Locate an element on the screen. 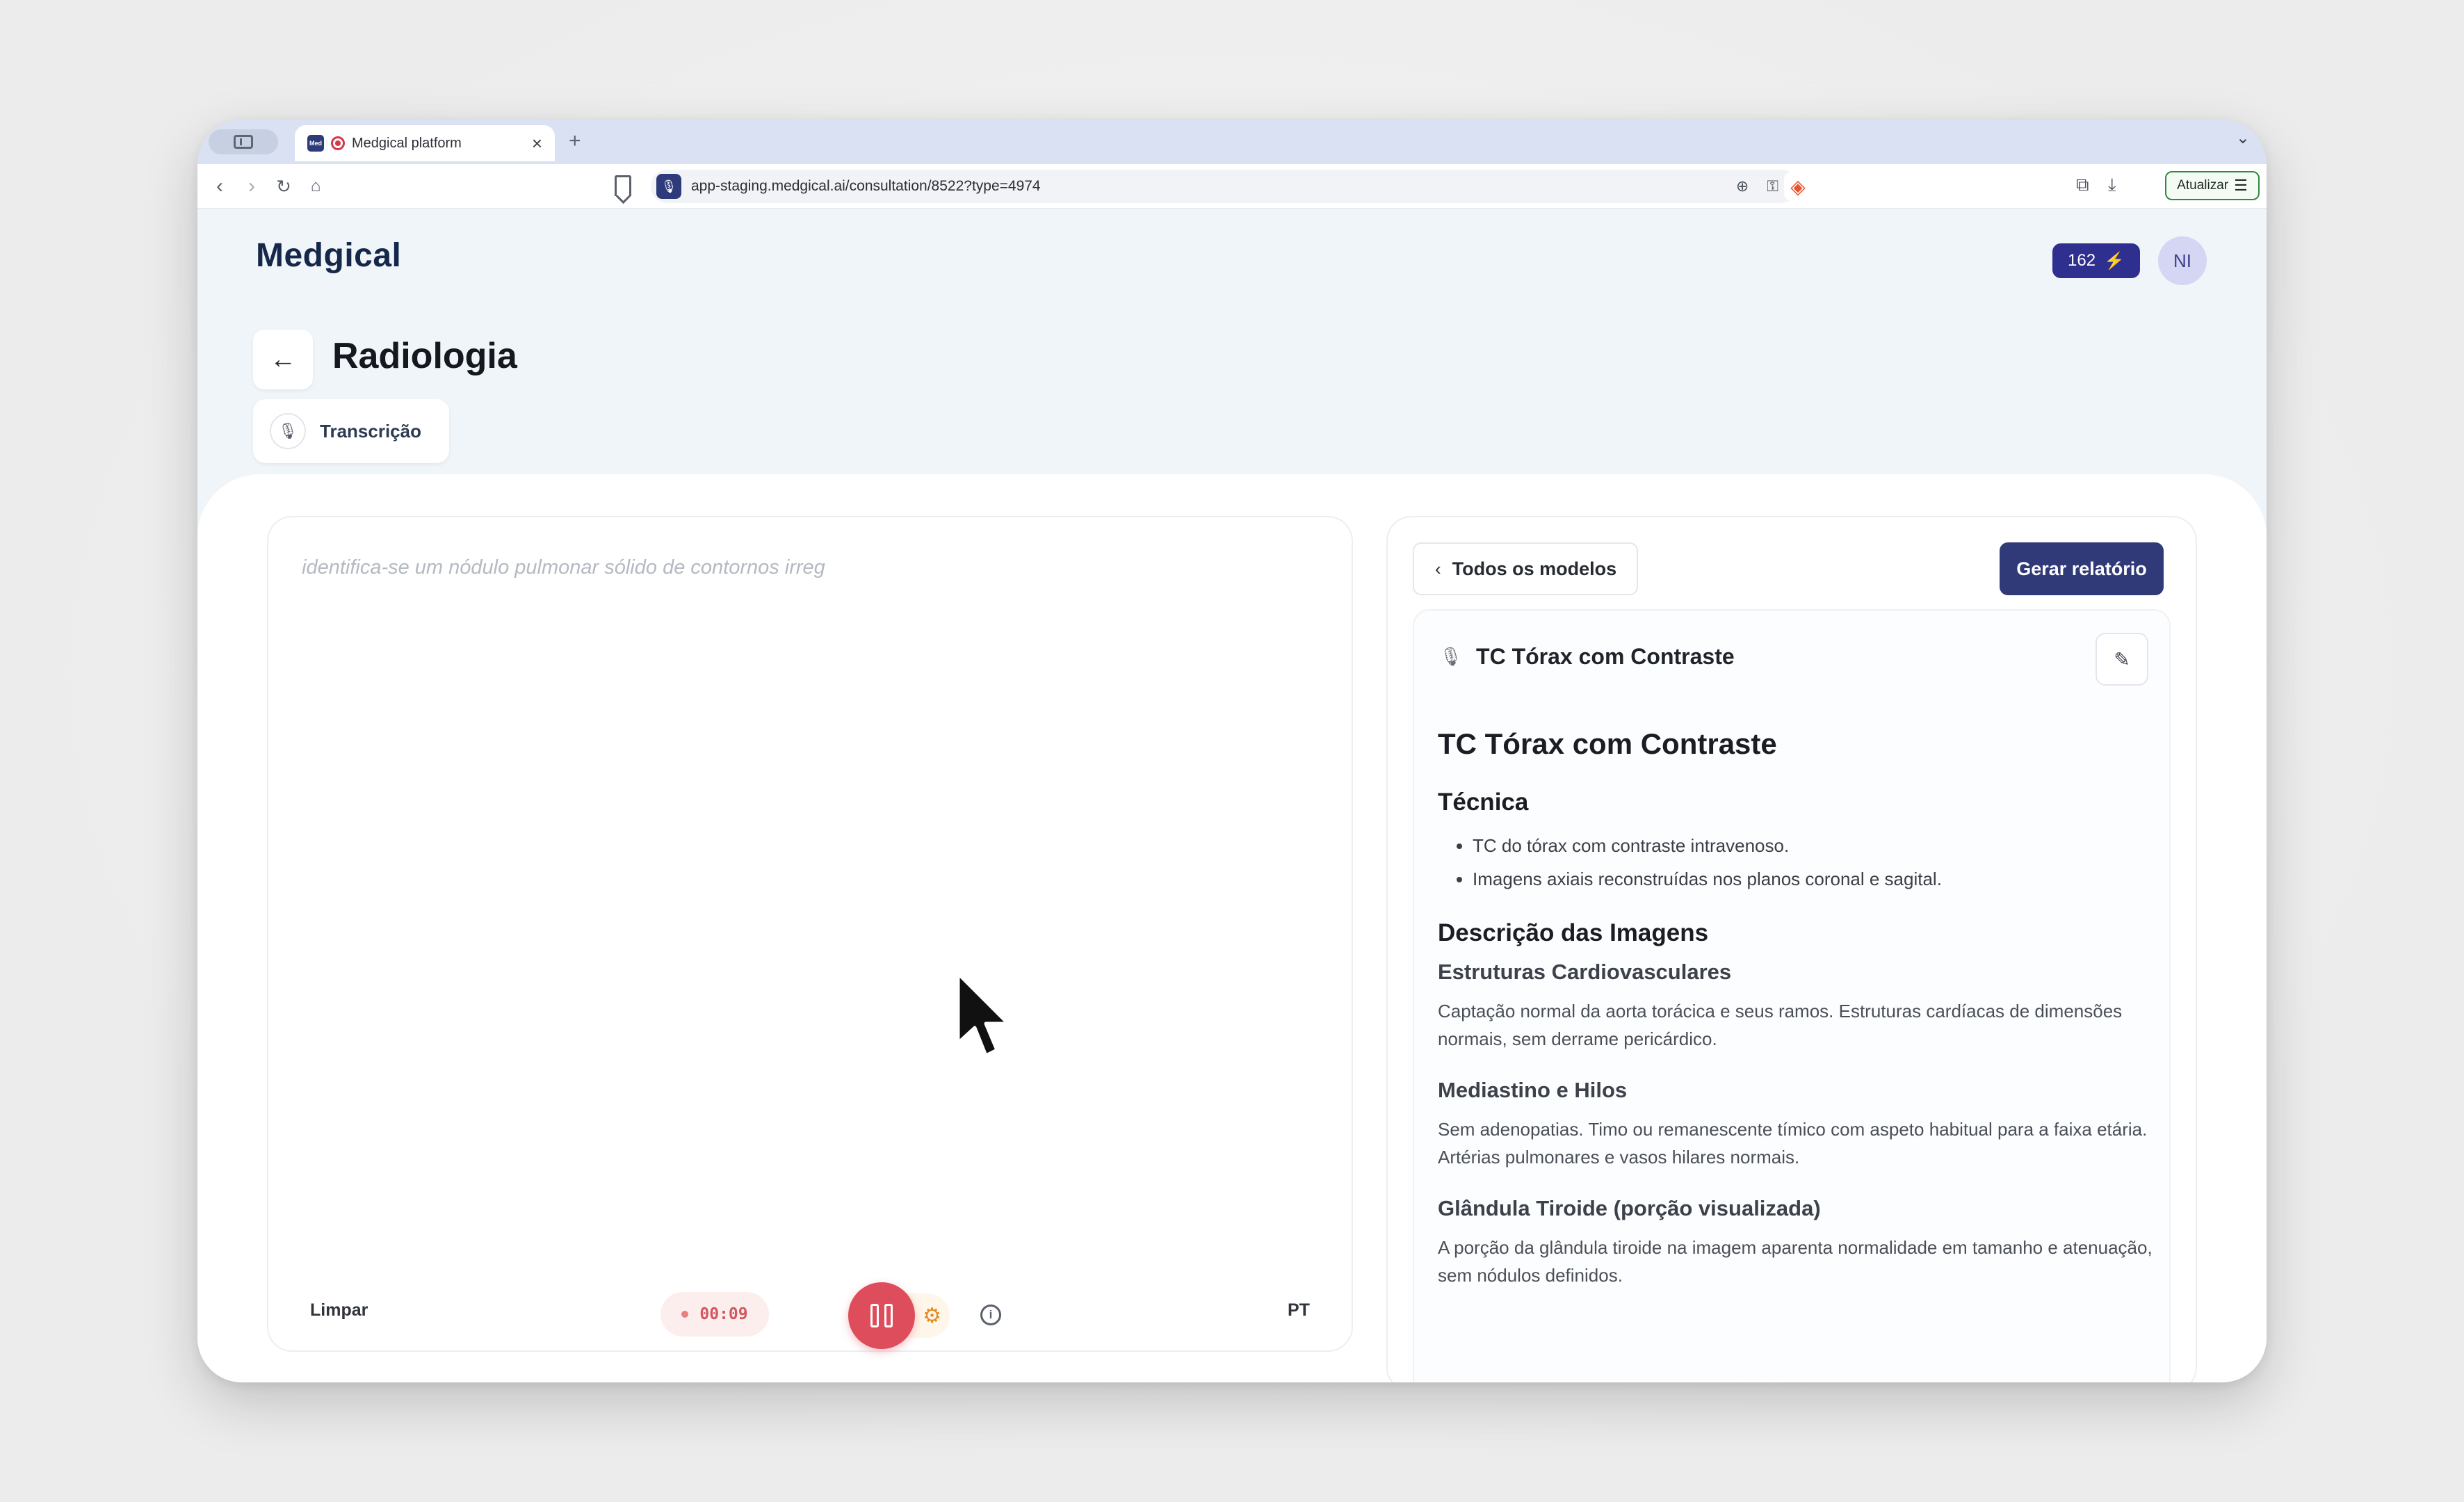  lightning-icon: ⚡ is located at coordinates (2114, 260).